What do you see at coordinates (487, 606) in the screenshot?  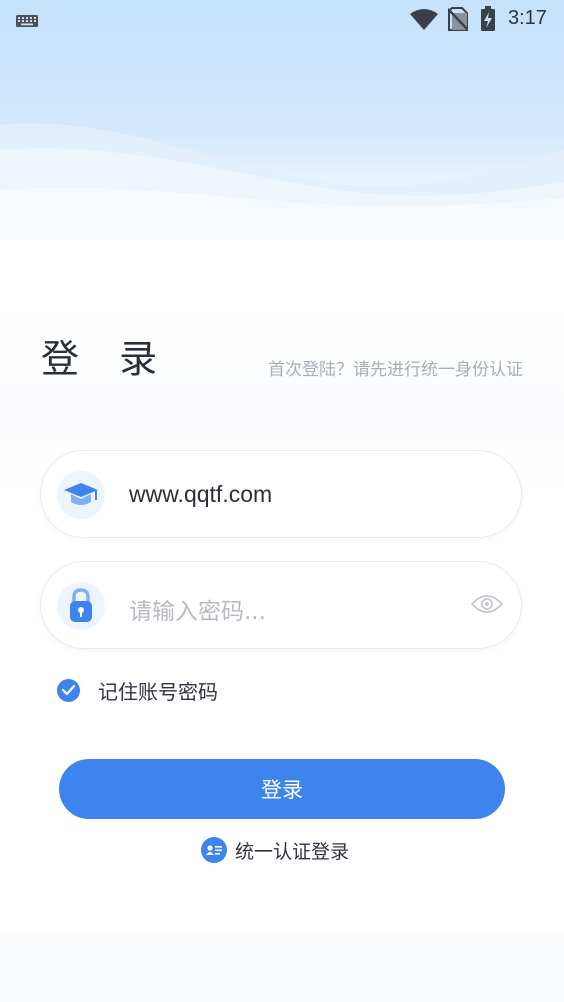 I see `eye-icon` at bounding box center [487, 606].